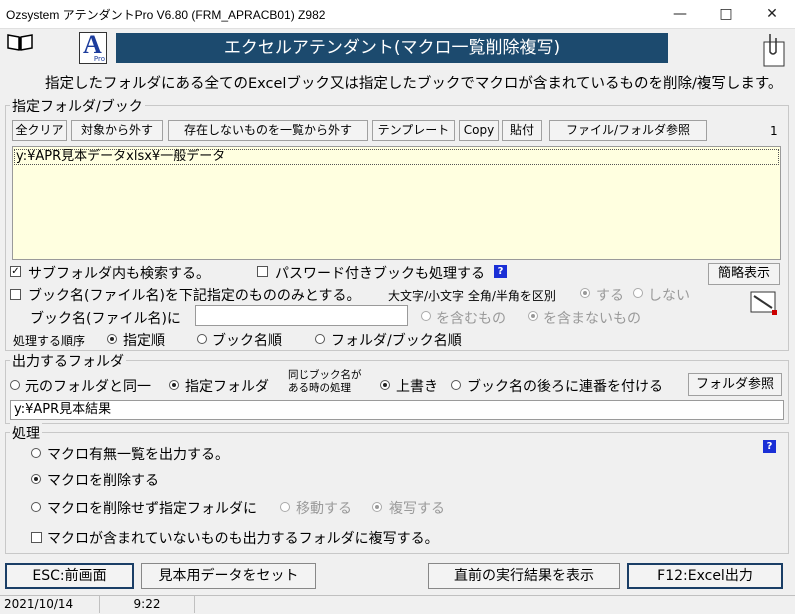 This screenshot has width=795, height=614. What do you see at coordinates (319, 388) in the screenshot?
I see `same-name-label-2: ある時の処理` at bounding box center [319, 388].